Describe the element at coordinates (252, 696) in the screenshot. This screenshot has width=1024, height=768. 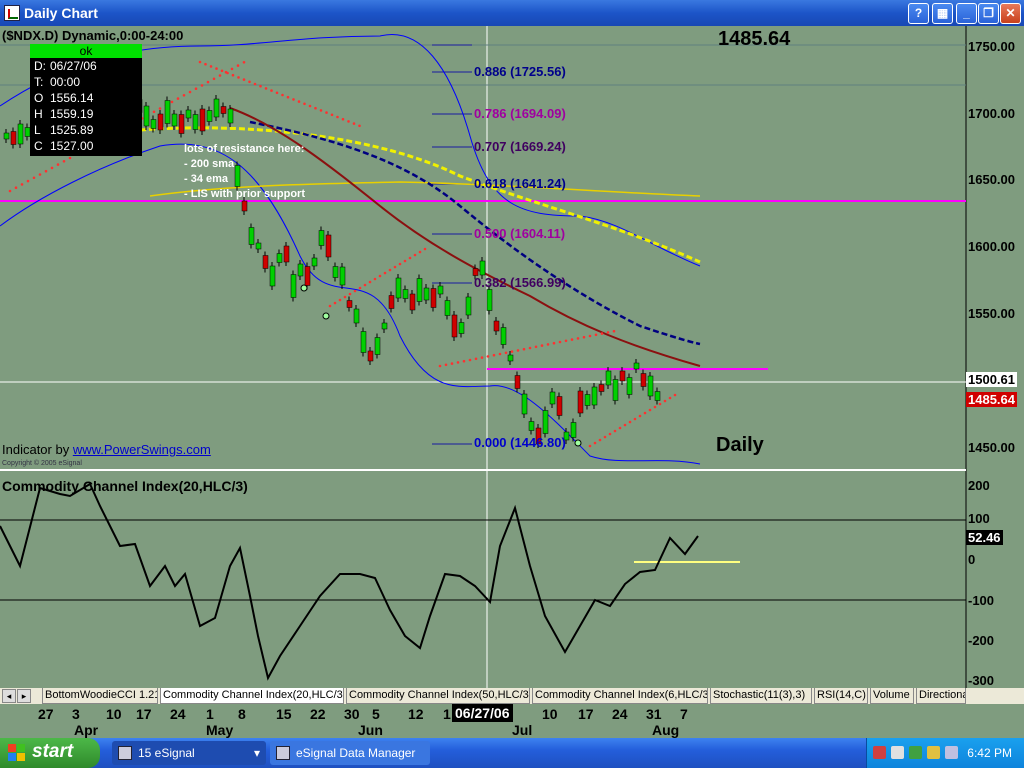
I see `tab-cci-20: Commodity Channel Index(20,HLC/3)` at that location.